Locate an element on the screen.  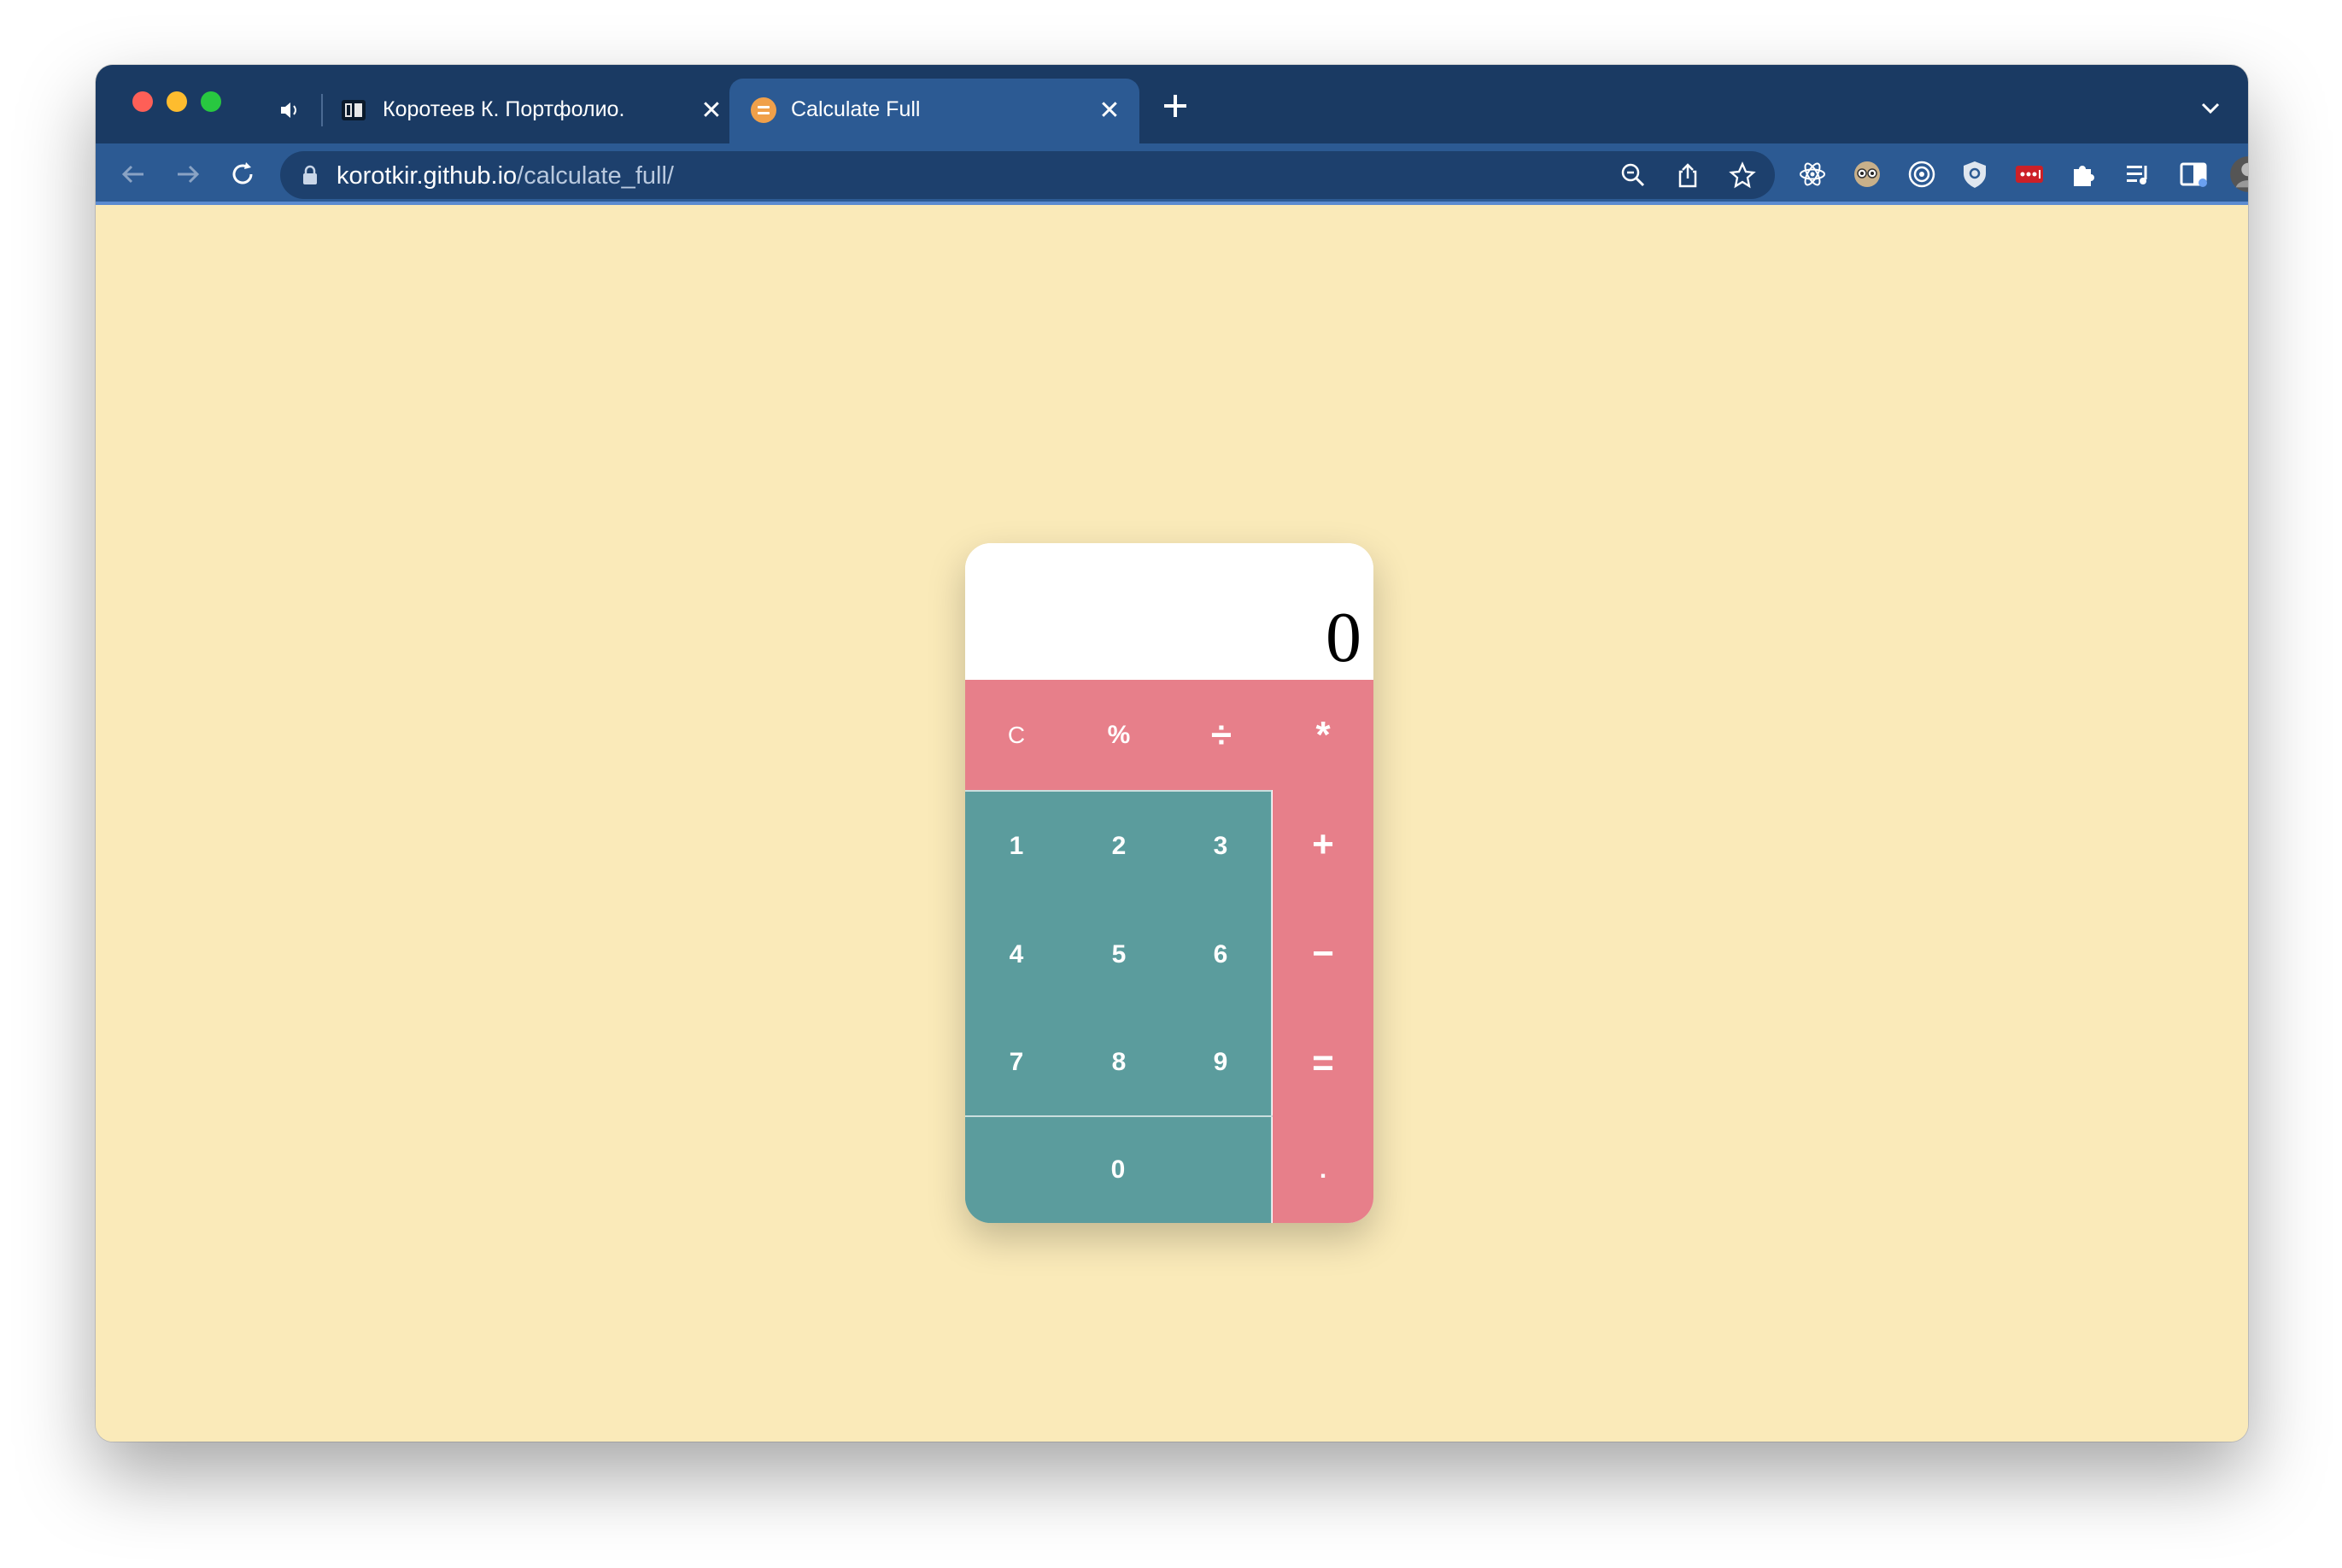
tab-calculate-full: Calculate Full ✕ is located at coordinates (934, 111).